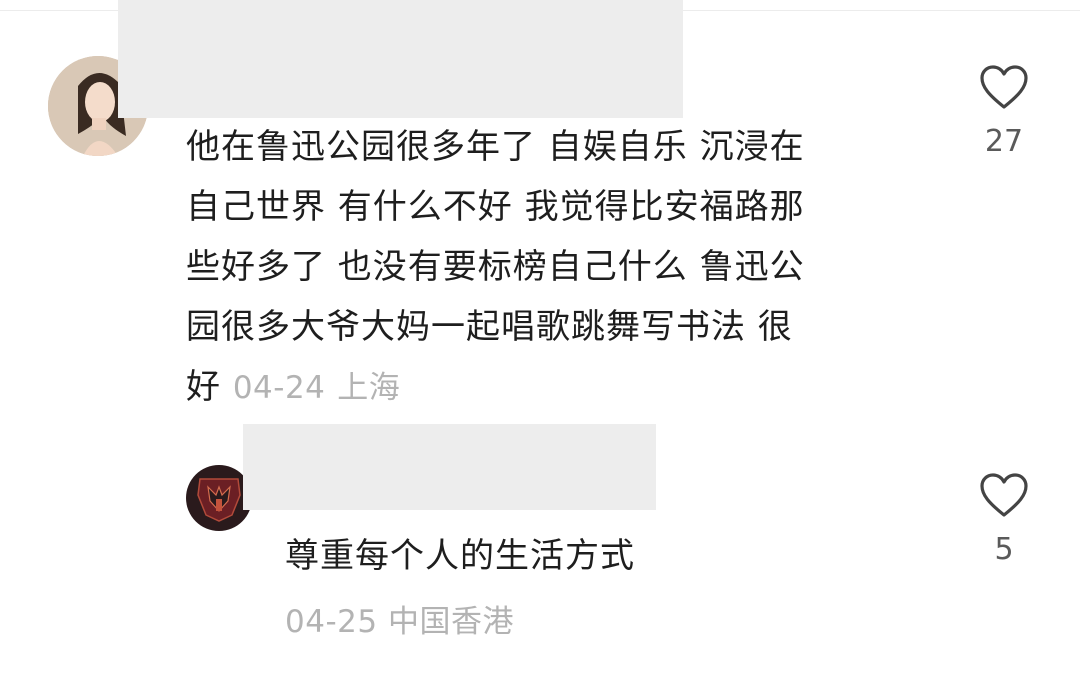  What do you see at coordinates (369, 388) in the screenshot?
I see `comment-location: 上海` at bounding box center [369, 388].